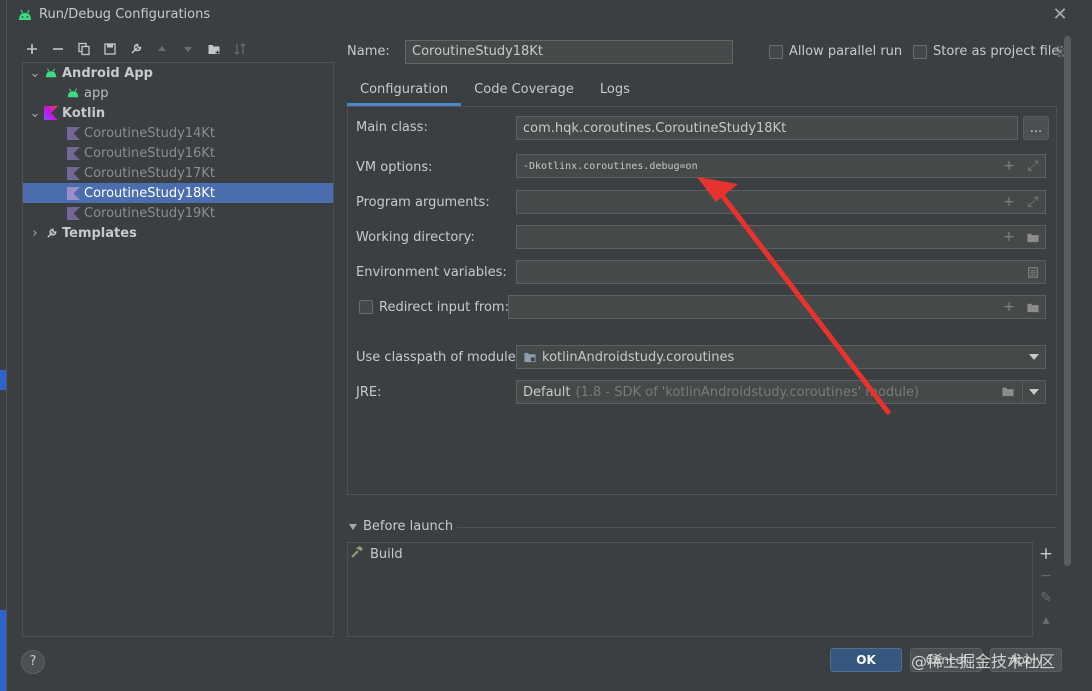  Describe the element at coordinates (530, 357) in the screenshot. I see `module-folder-icon` at that location.